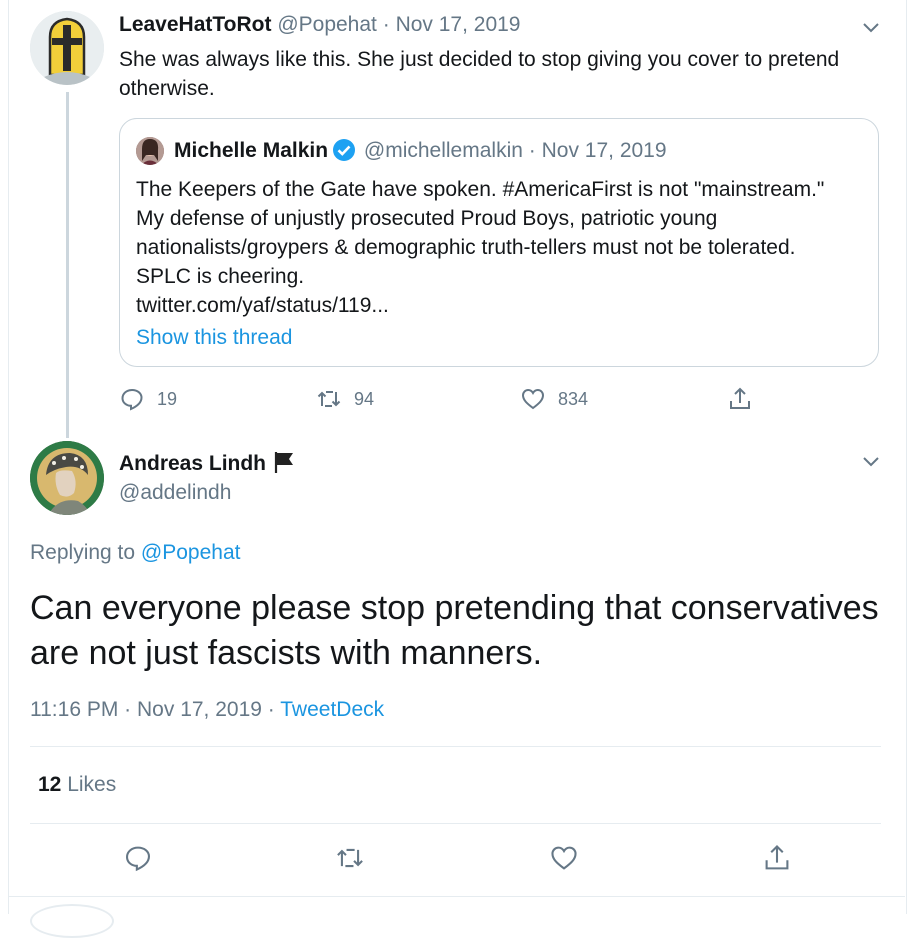  I want to click on tweet-time: 11:16 PM, so click(74, 709).